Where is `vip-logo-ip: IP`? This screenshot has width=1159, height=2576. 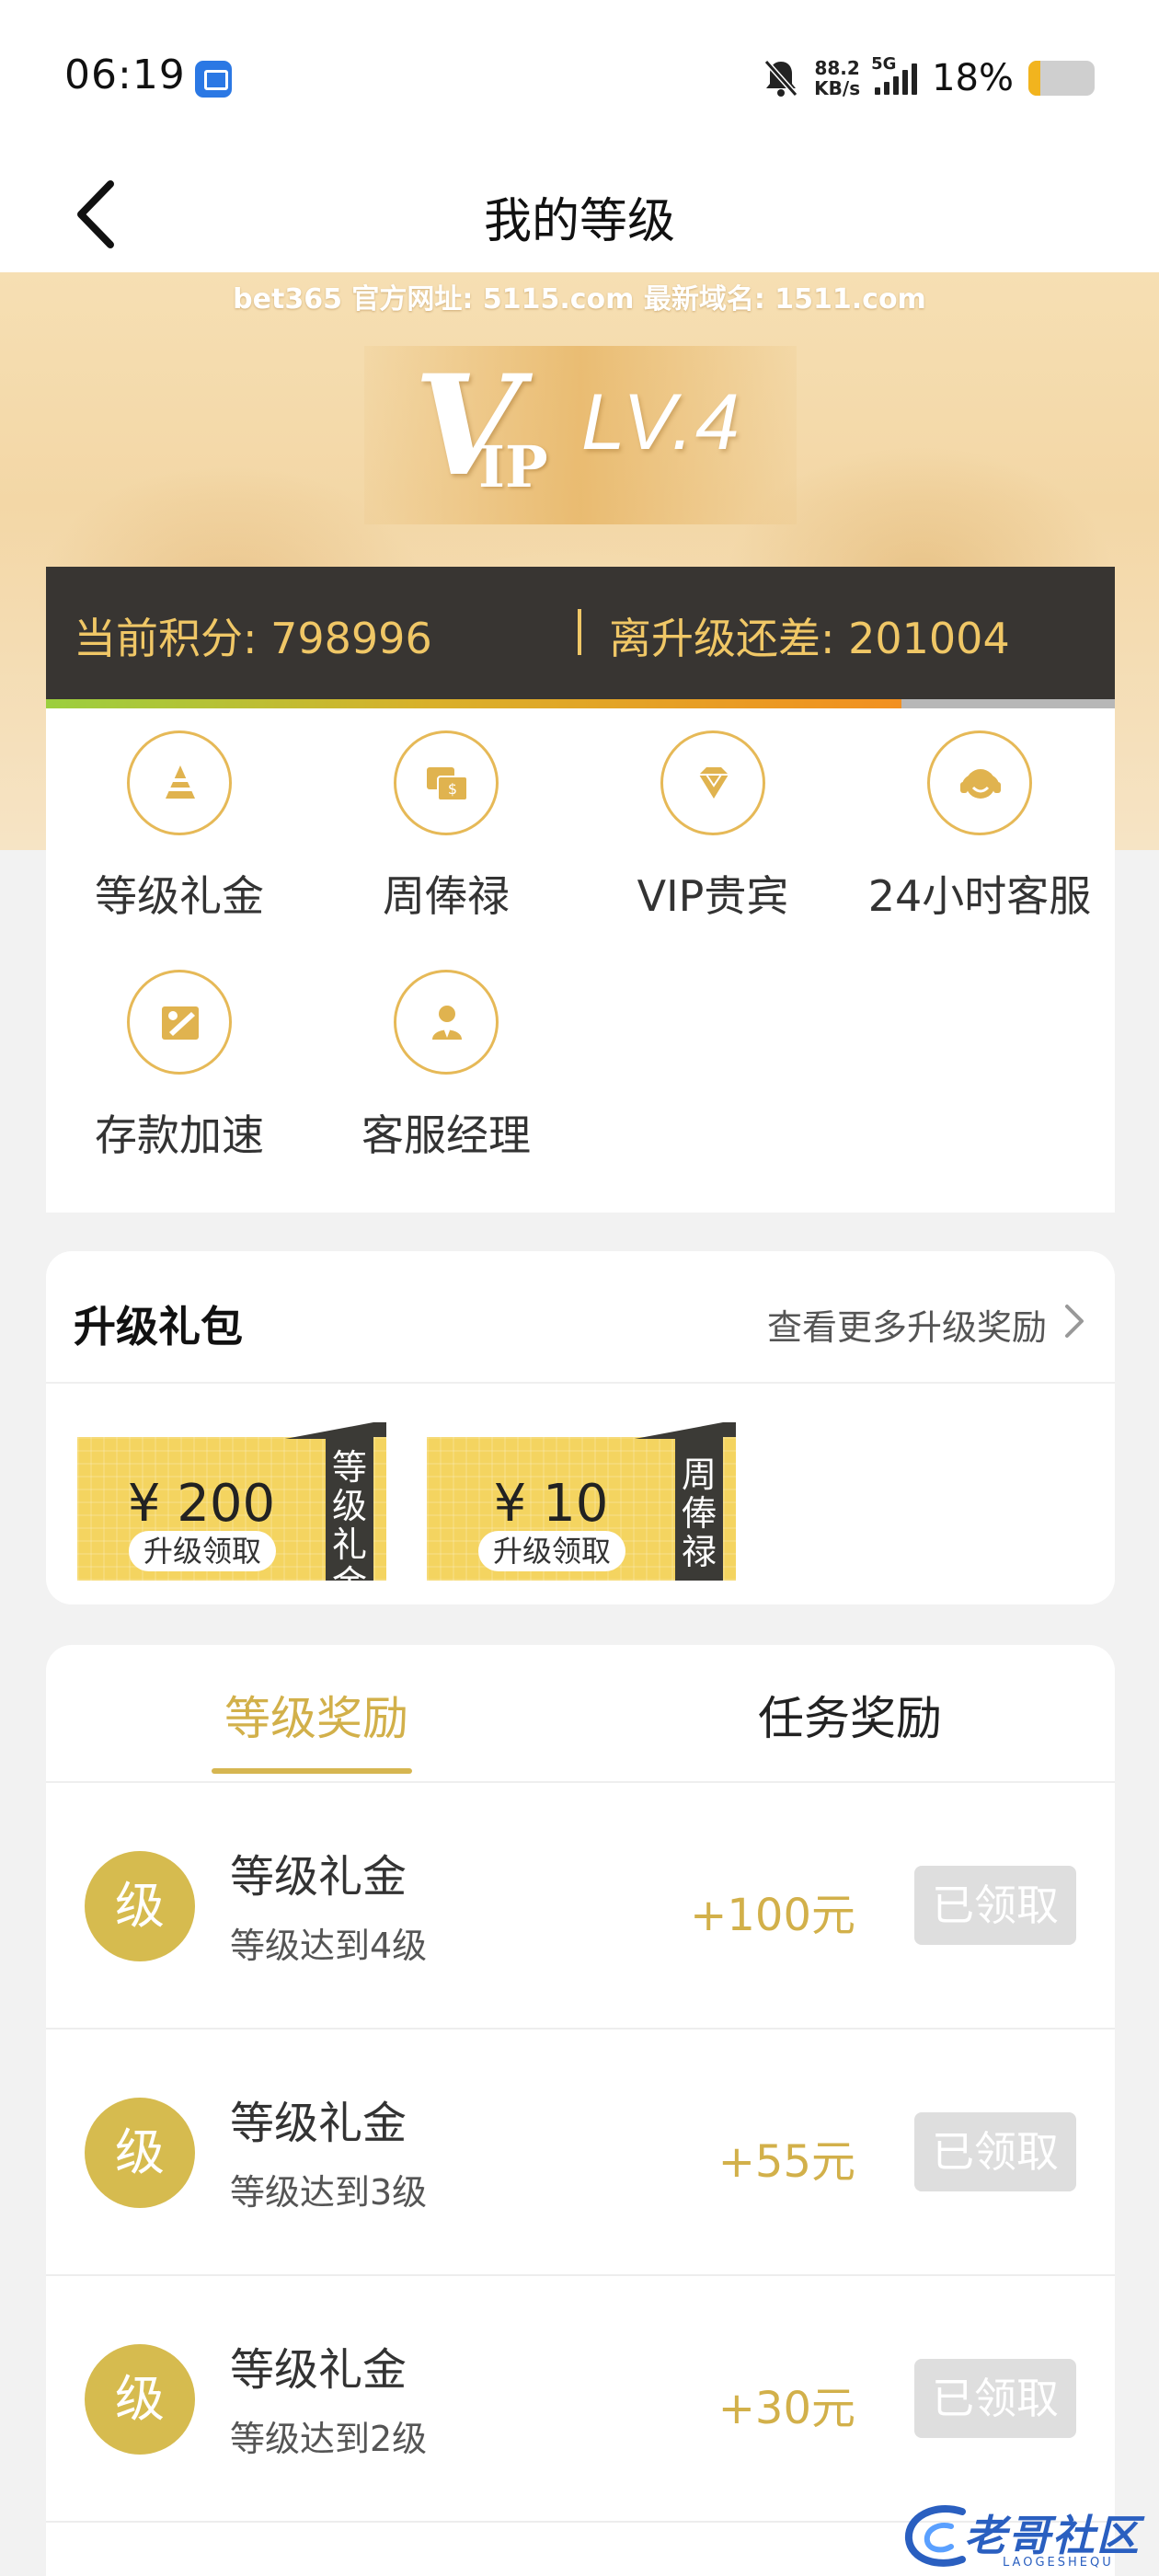 vip-logo-ip: IP is located at coordinates (513, 466).